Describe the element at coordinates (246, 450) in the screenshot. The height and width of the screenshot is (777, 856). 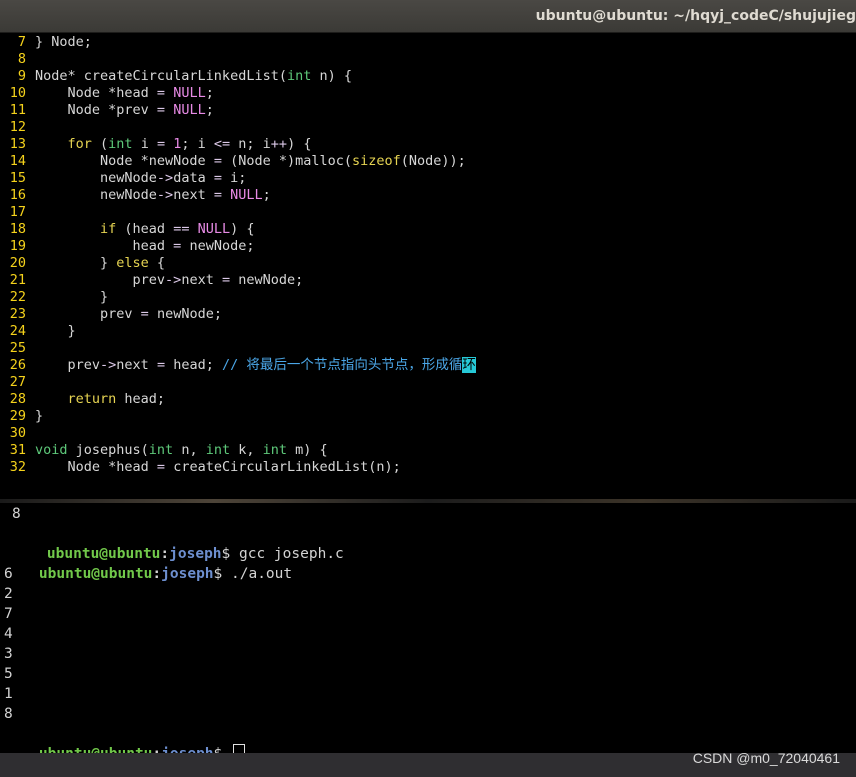
I see `code-token: k,` at that location.